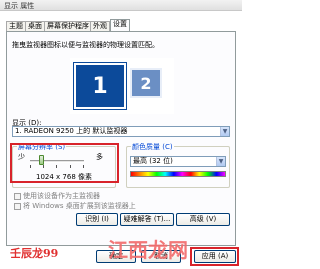 The height and width of the screenshot is (269, 320). Describe the element at coordinates (97, 219) in the screenshot. I see `identify-button: 识别 (I)` at that location.